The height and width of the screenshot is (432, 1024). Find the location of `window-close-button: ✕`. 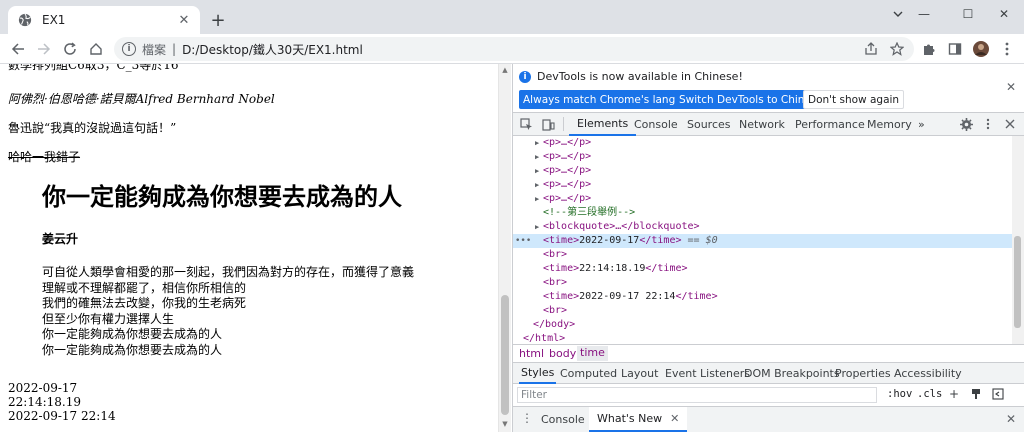

window-close-button: ✕ is located at coordinates (1004, 14).